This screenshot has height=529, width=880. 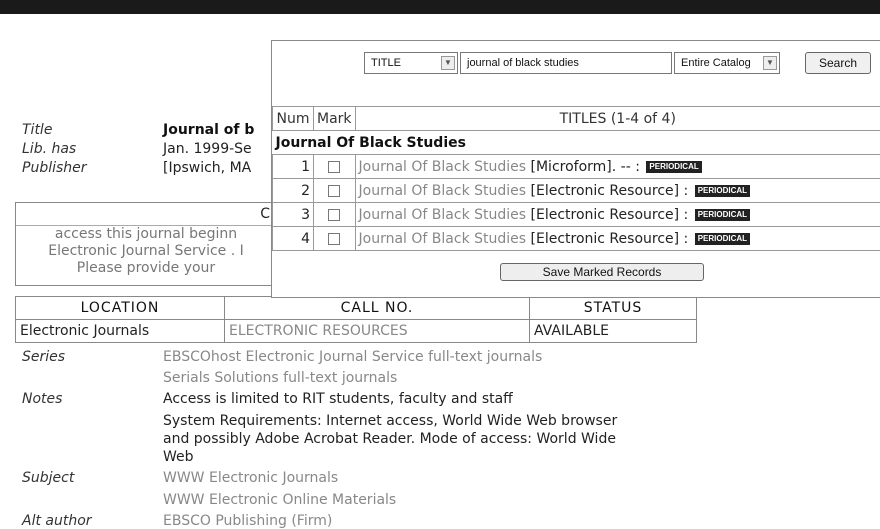 What do you see at coordinates (120, 331) in the screenshot?
I see `location-cell: Electronic Journals` at bounding box center [120, 331].